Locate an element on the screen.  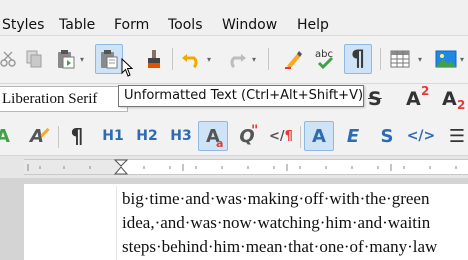
superscript-icon: A2 is located at coordinates (420, 99).